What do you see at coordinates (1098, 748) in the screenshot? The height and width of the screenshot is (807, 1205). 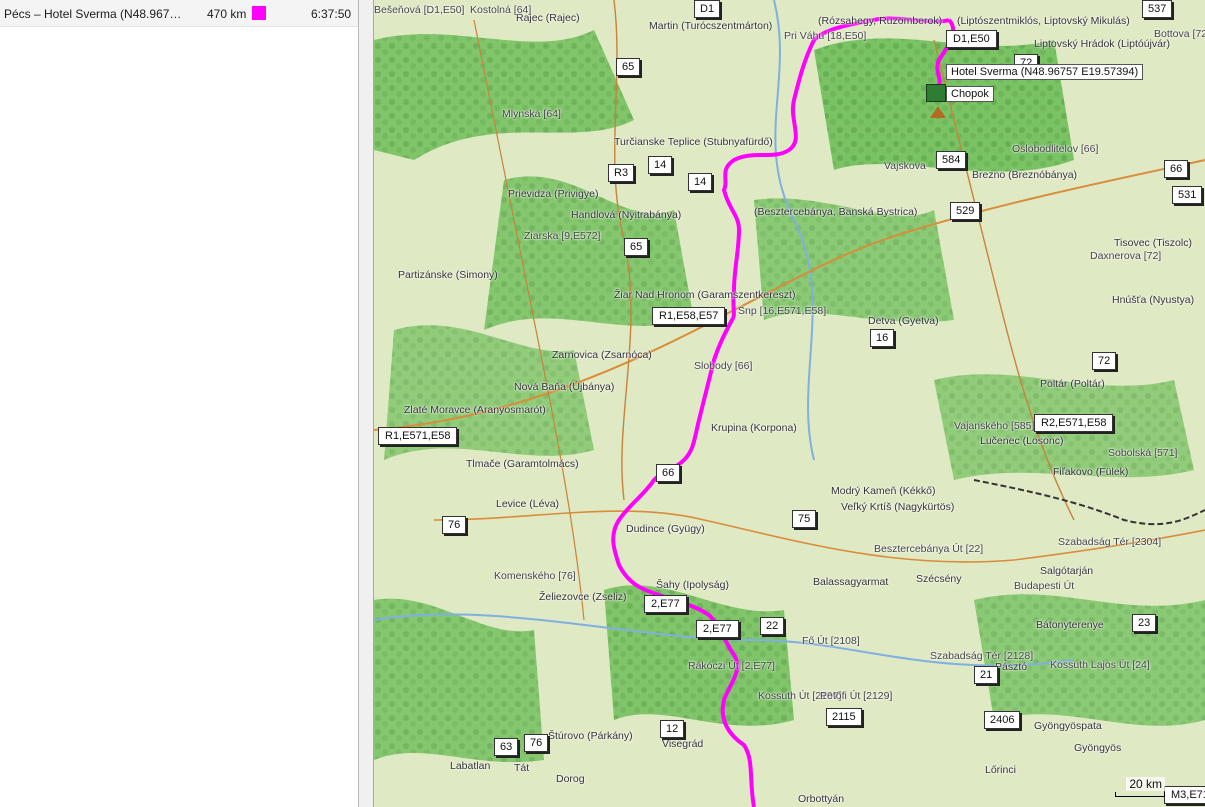 I see `place-label: Gyöngyös` at bounding box center [1098, 748].